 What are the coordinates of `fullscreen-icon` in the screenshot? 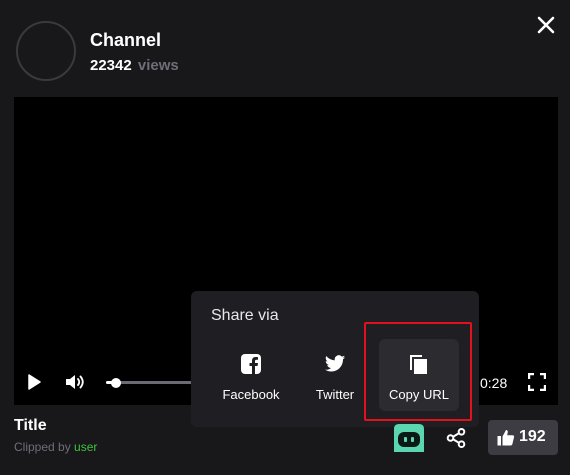 It's located at (537, 382).